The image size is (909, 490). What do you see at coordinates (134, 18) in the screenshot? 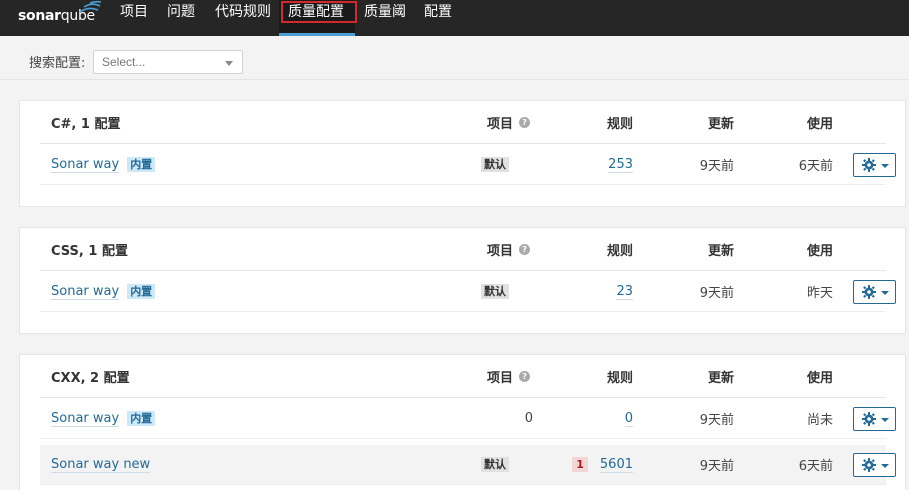
I see `nav-projects: 项目` at bounding box center [134, 18].